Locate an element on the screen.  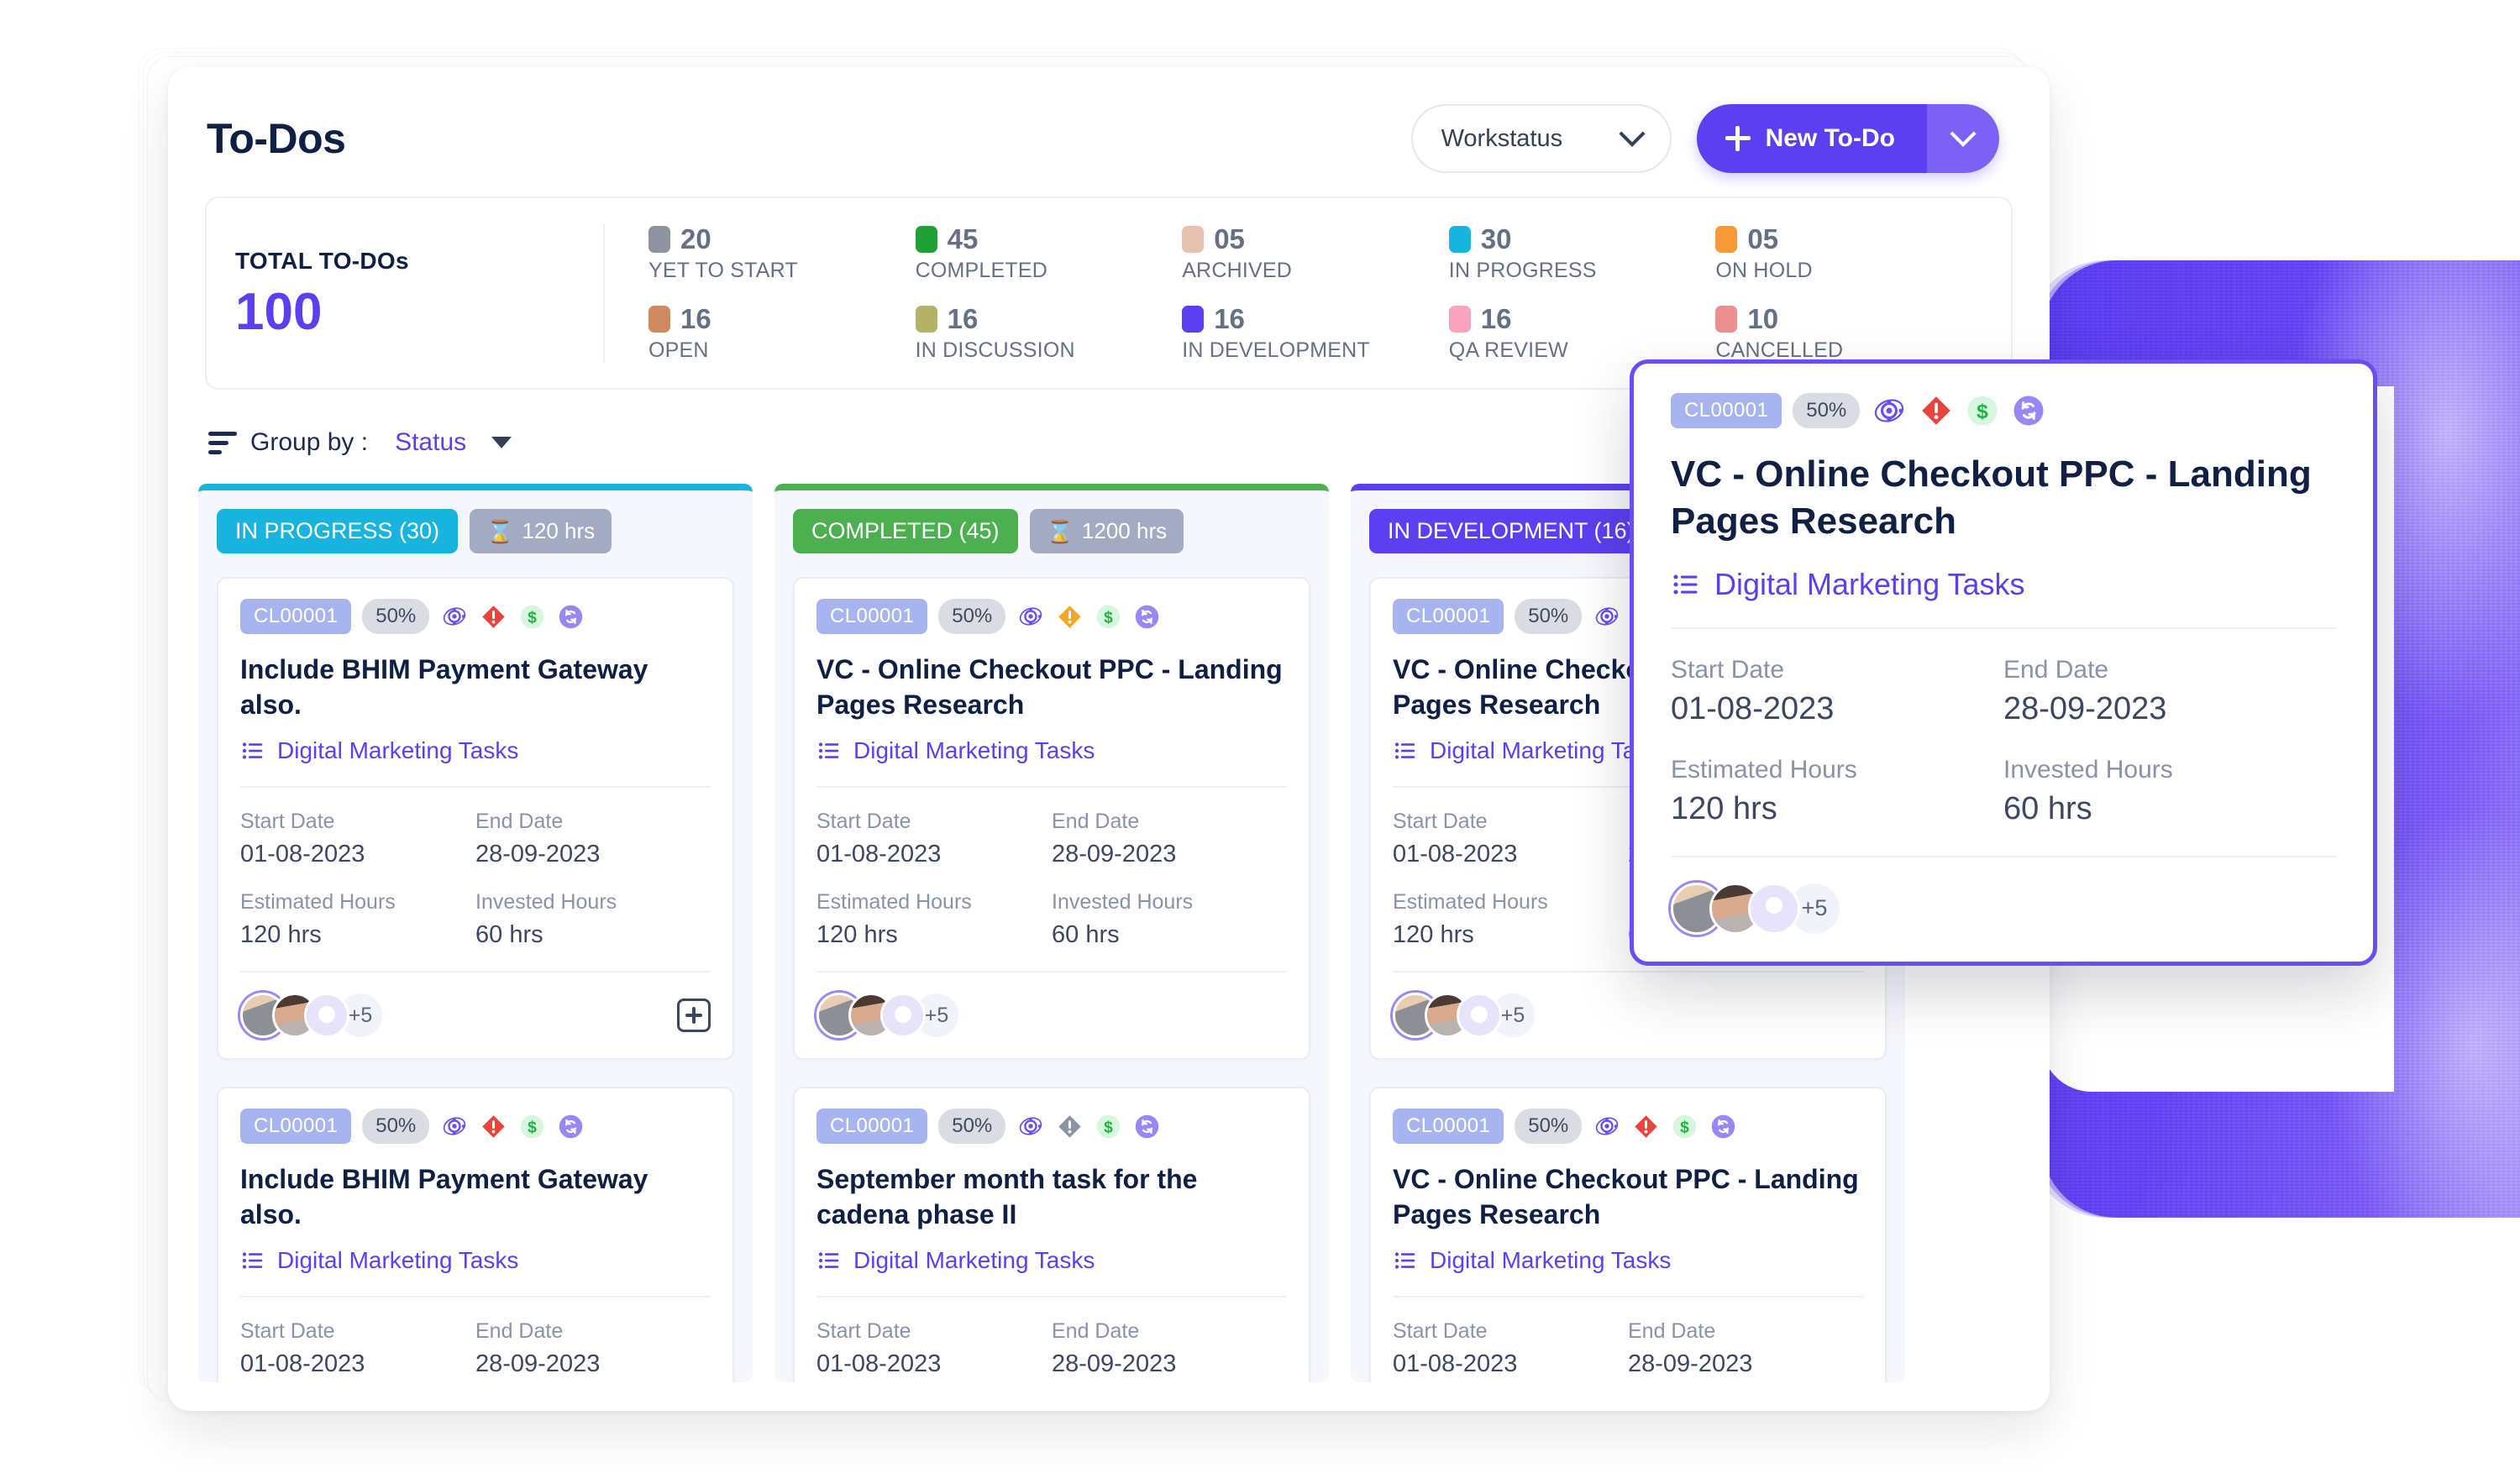
group-by-control: Group by : Status is located at coordinates (360, 443).